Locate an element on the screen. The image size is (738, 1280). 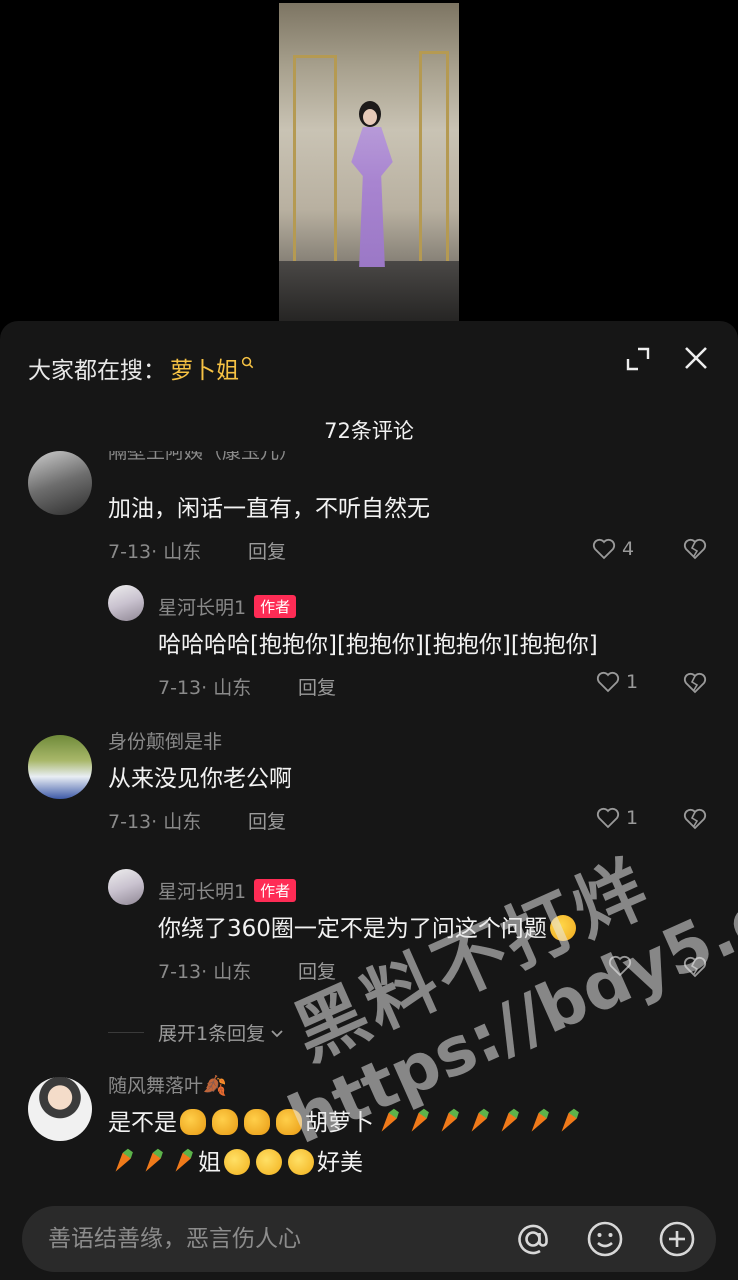
search-term: 萝卜姐 is located at coordinates (204, 368).